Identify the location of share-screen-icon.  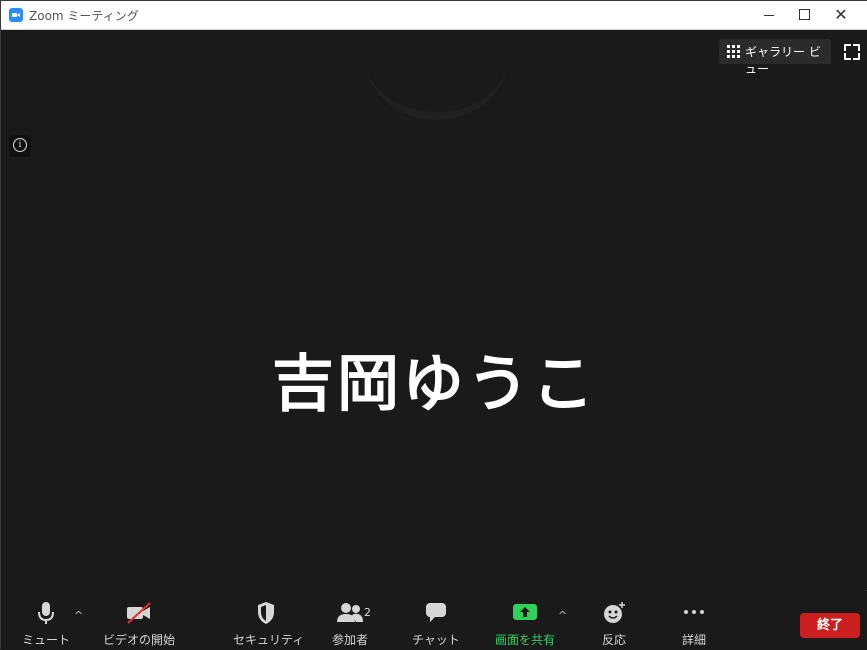
(525, 612).